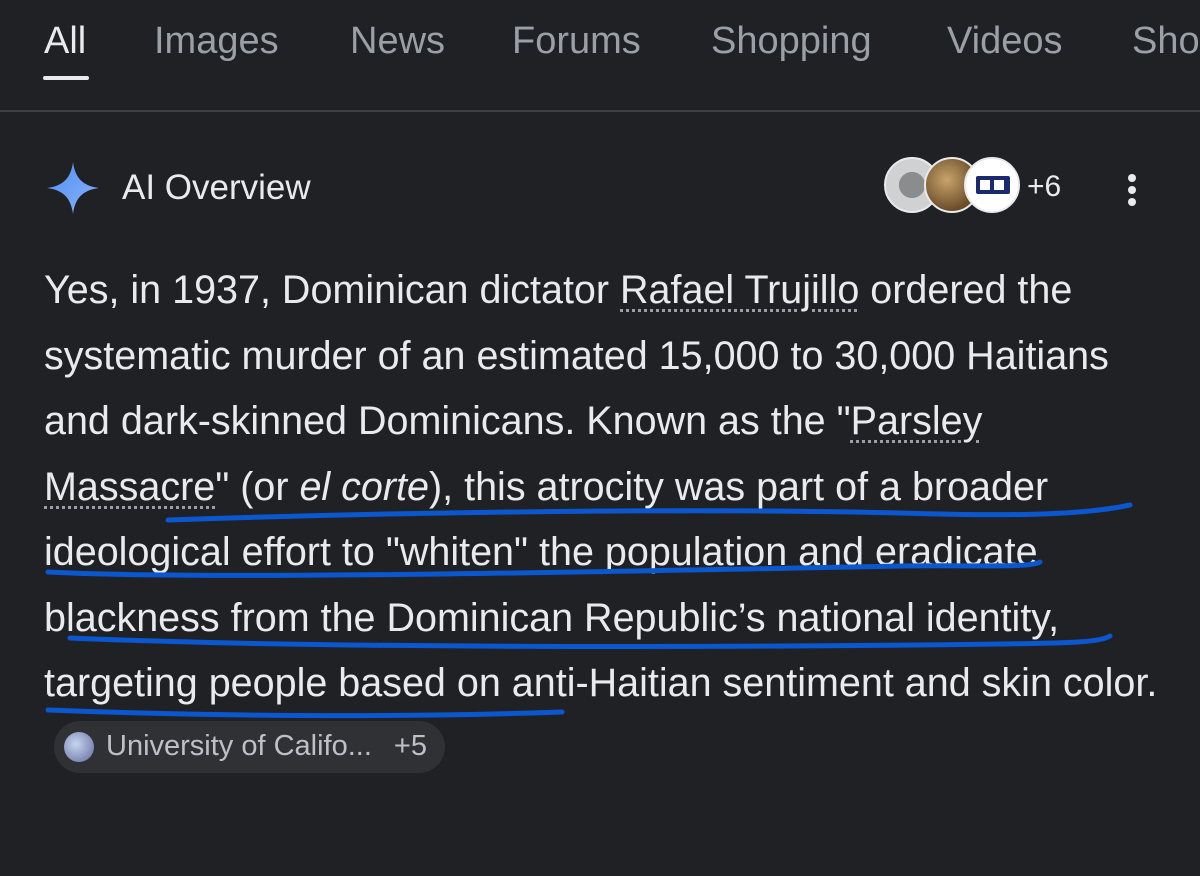 The width and height of the screenshot is (1200, 876). What do you see at coordinates (257, 486) in the screenshot?
I see `answer-text: " (or` at bounding box center [257, 486].